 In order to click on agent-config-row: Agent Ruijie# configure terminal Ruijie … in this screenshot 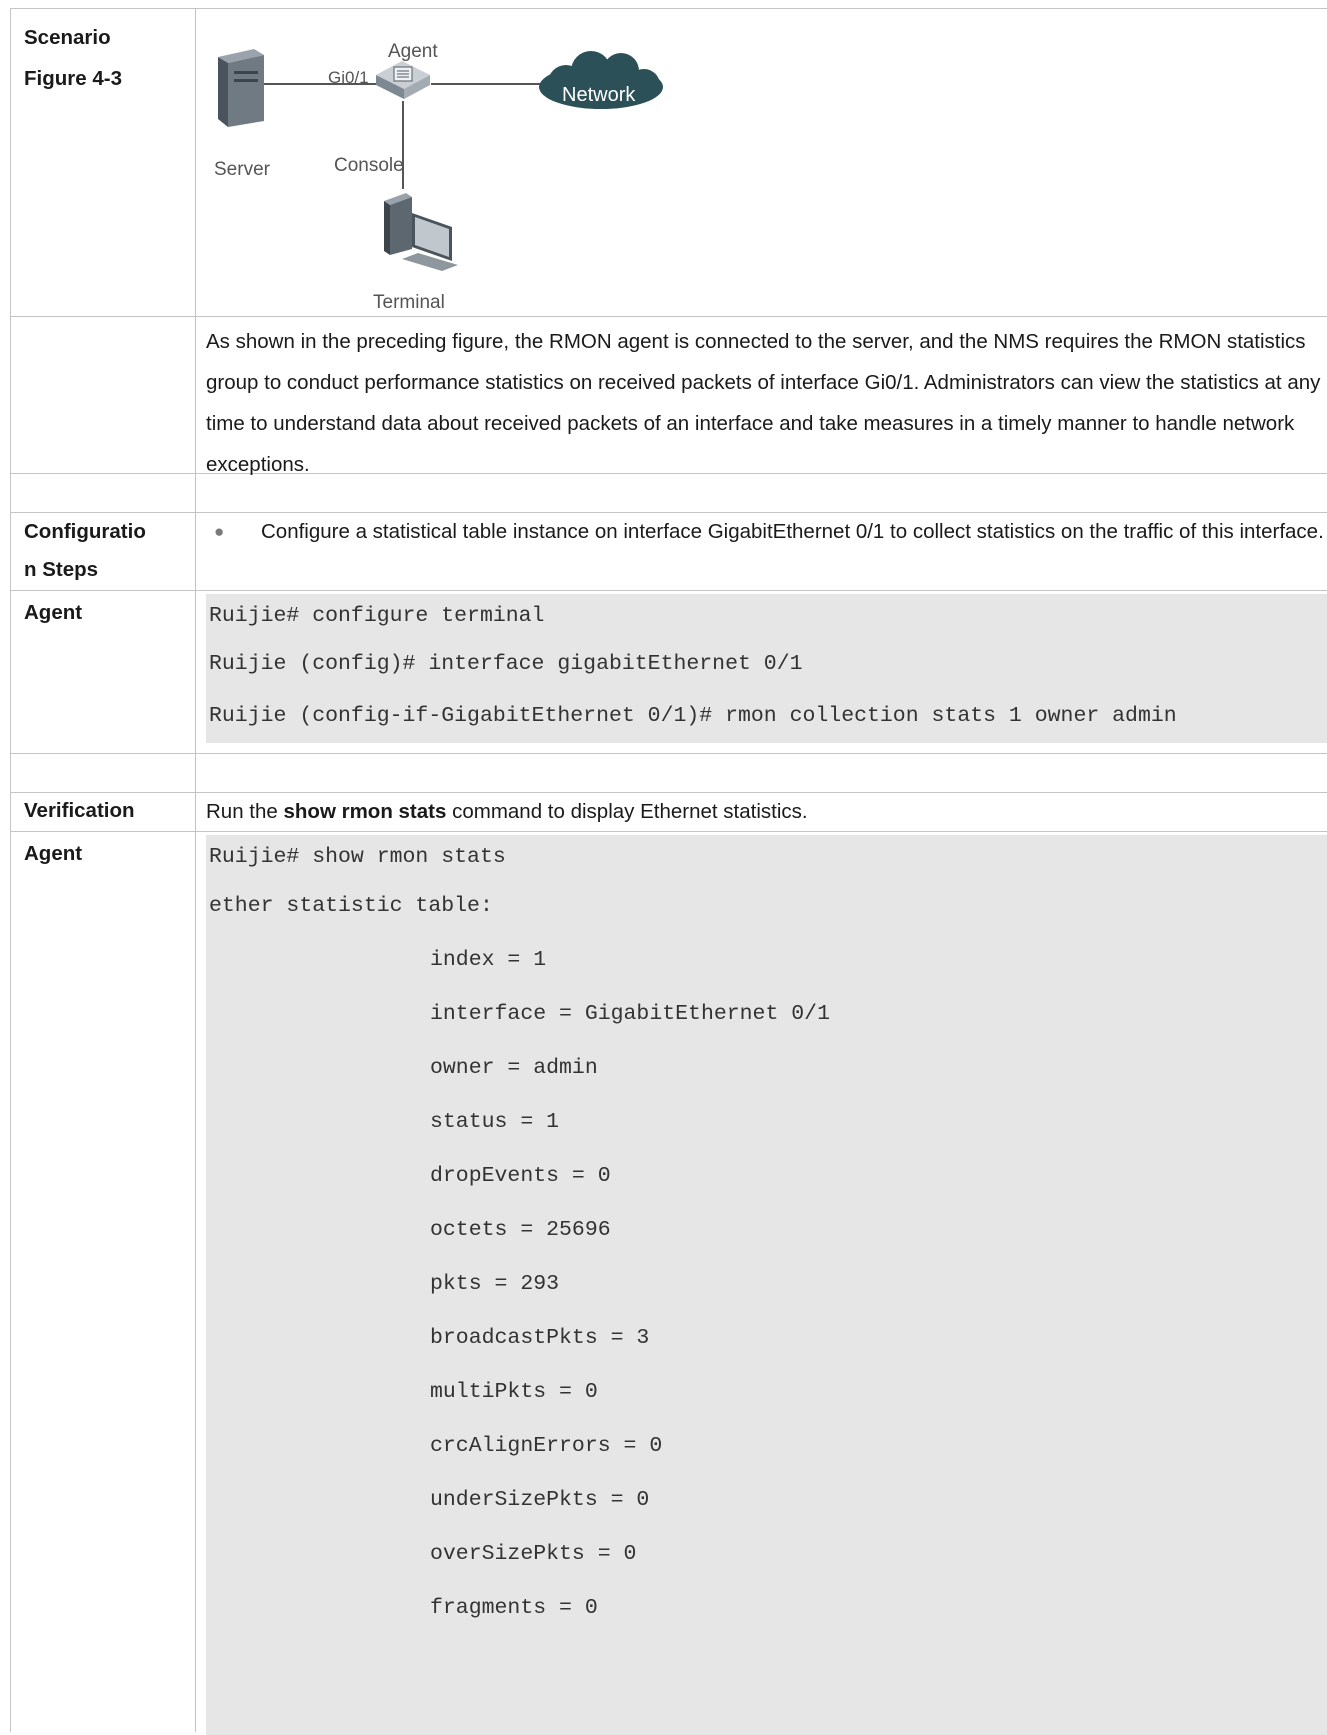, I will do `click(668, 672)`.